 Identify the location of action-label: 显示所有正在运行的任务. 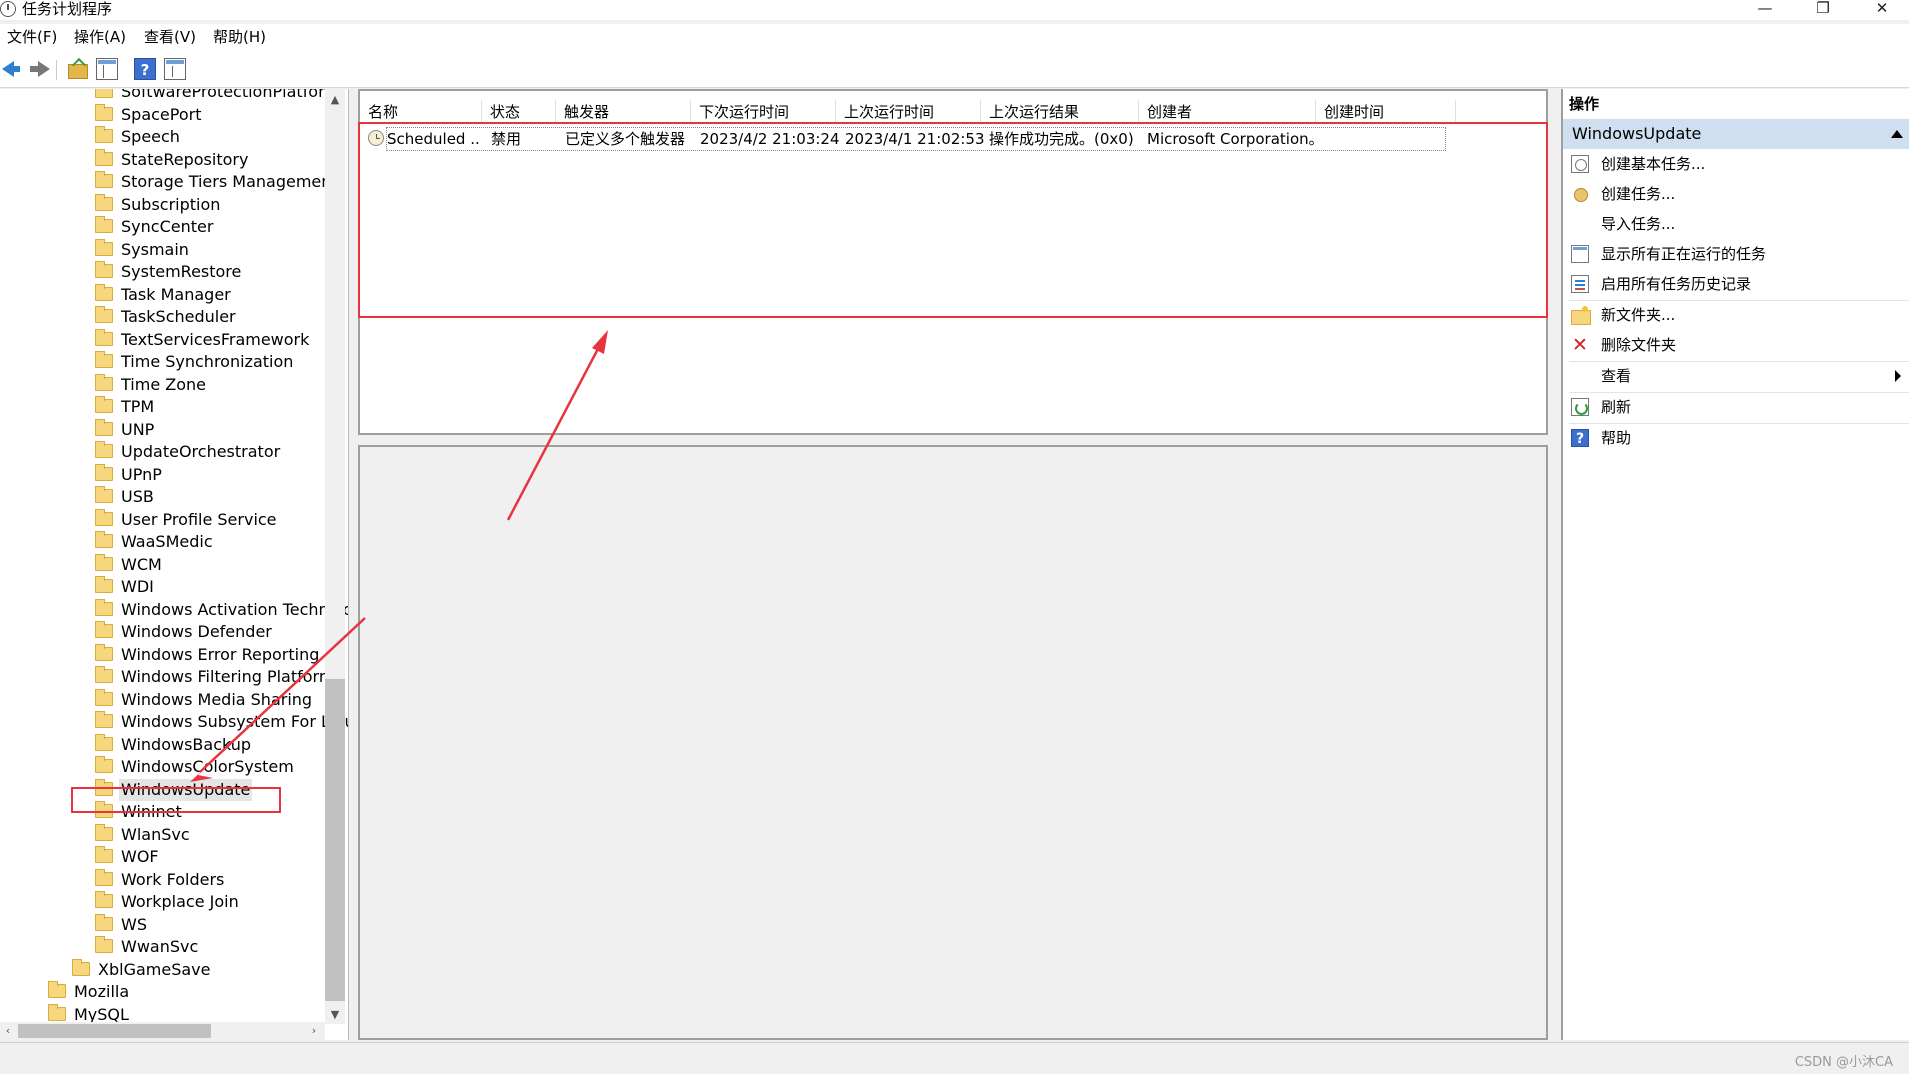
(1684, 254).